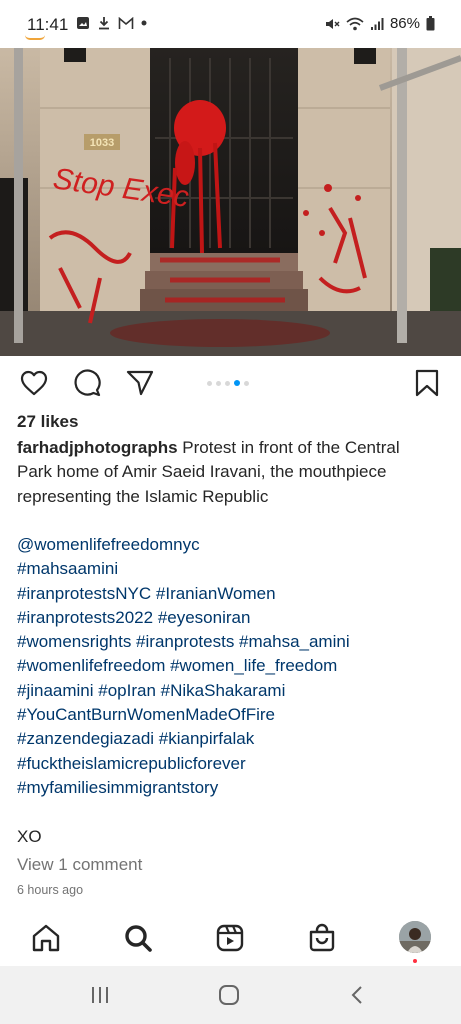  Describe the element at coordinates (46, 938) in the screenshot. I see `home-icon` at that location.